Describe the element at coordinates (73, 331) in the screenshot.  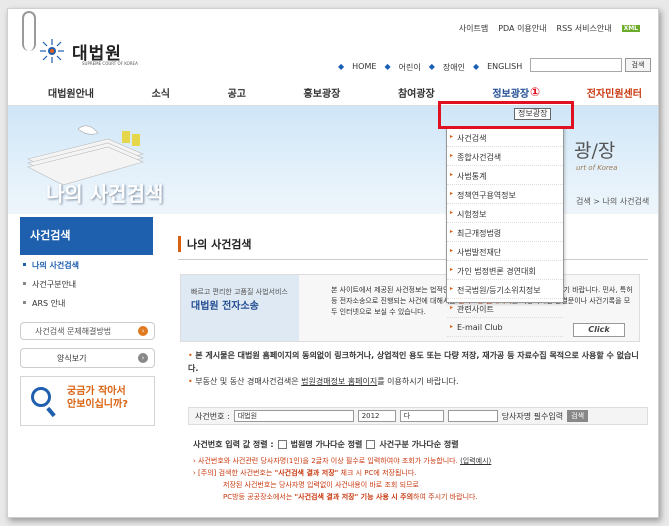
I see `troubleshoot-label: 사건검색 문제해결방법` at that location.